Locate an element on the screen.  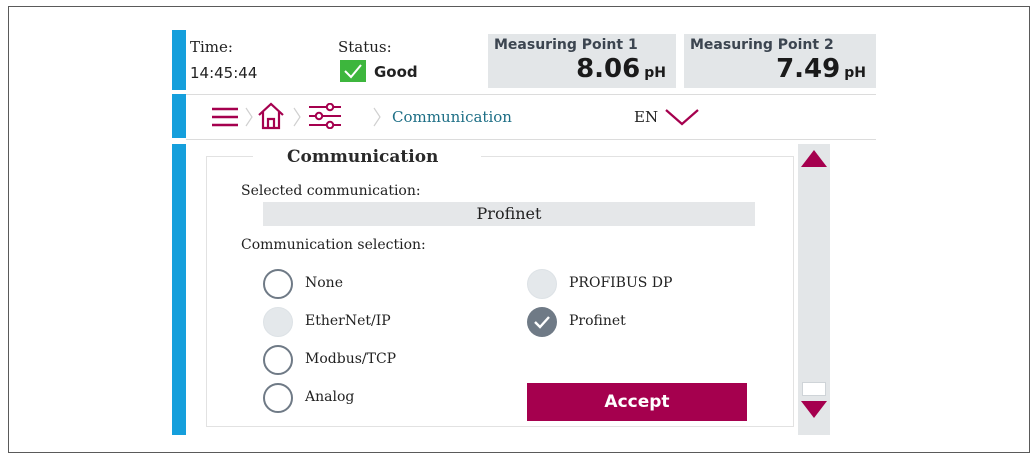
option-label: Analog is located at coordinates (330, 397).